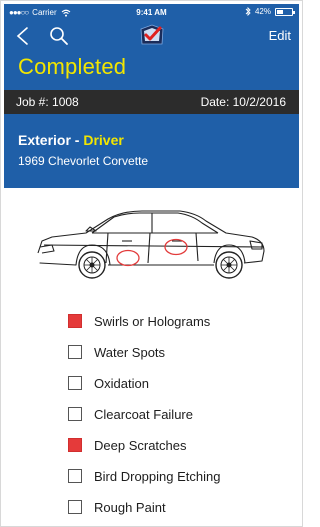 The width and height of the screenshot is (320, 527). I want to click on bluetooth-icon, so click(248, 11).